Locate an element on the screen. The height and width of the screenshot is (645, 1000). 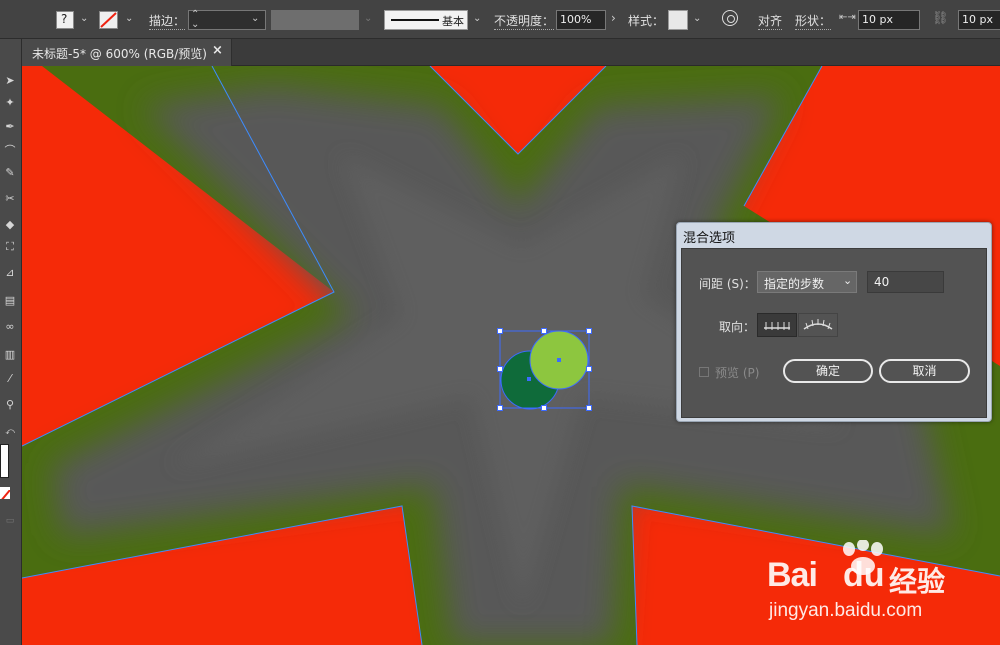
align-to-path-icon is located at coordinates (818, 324).